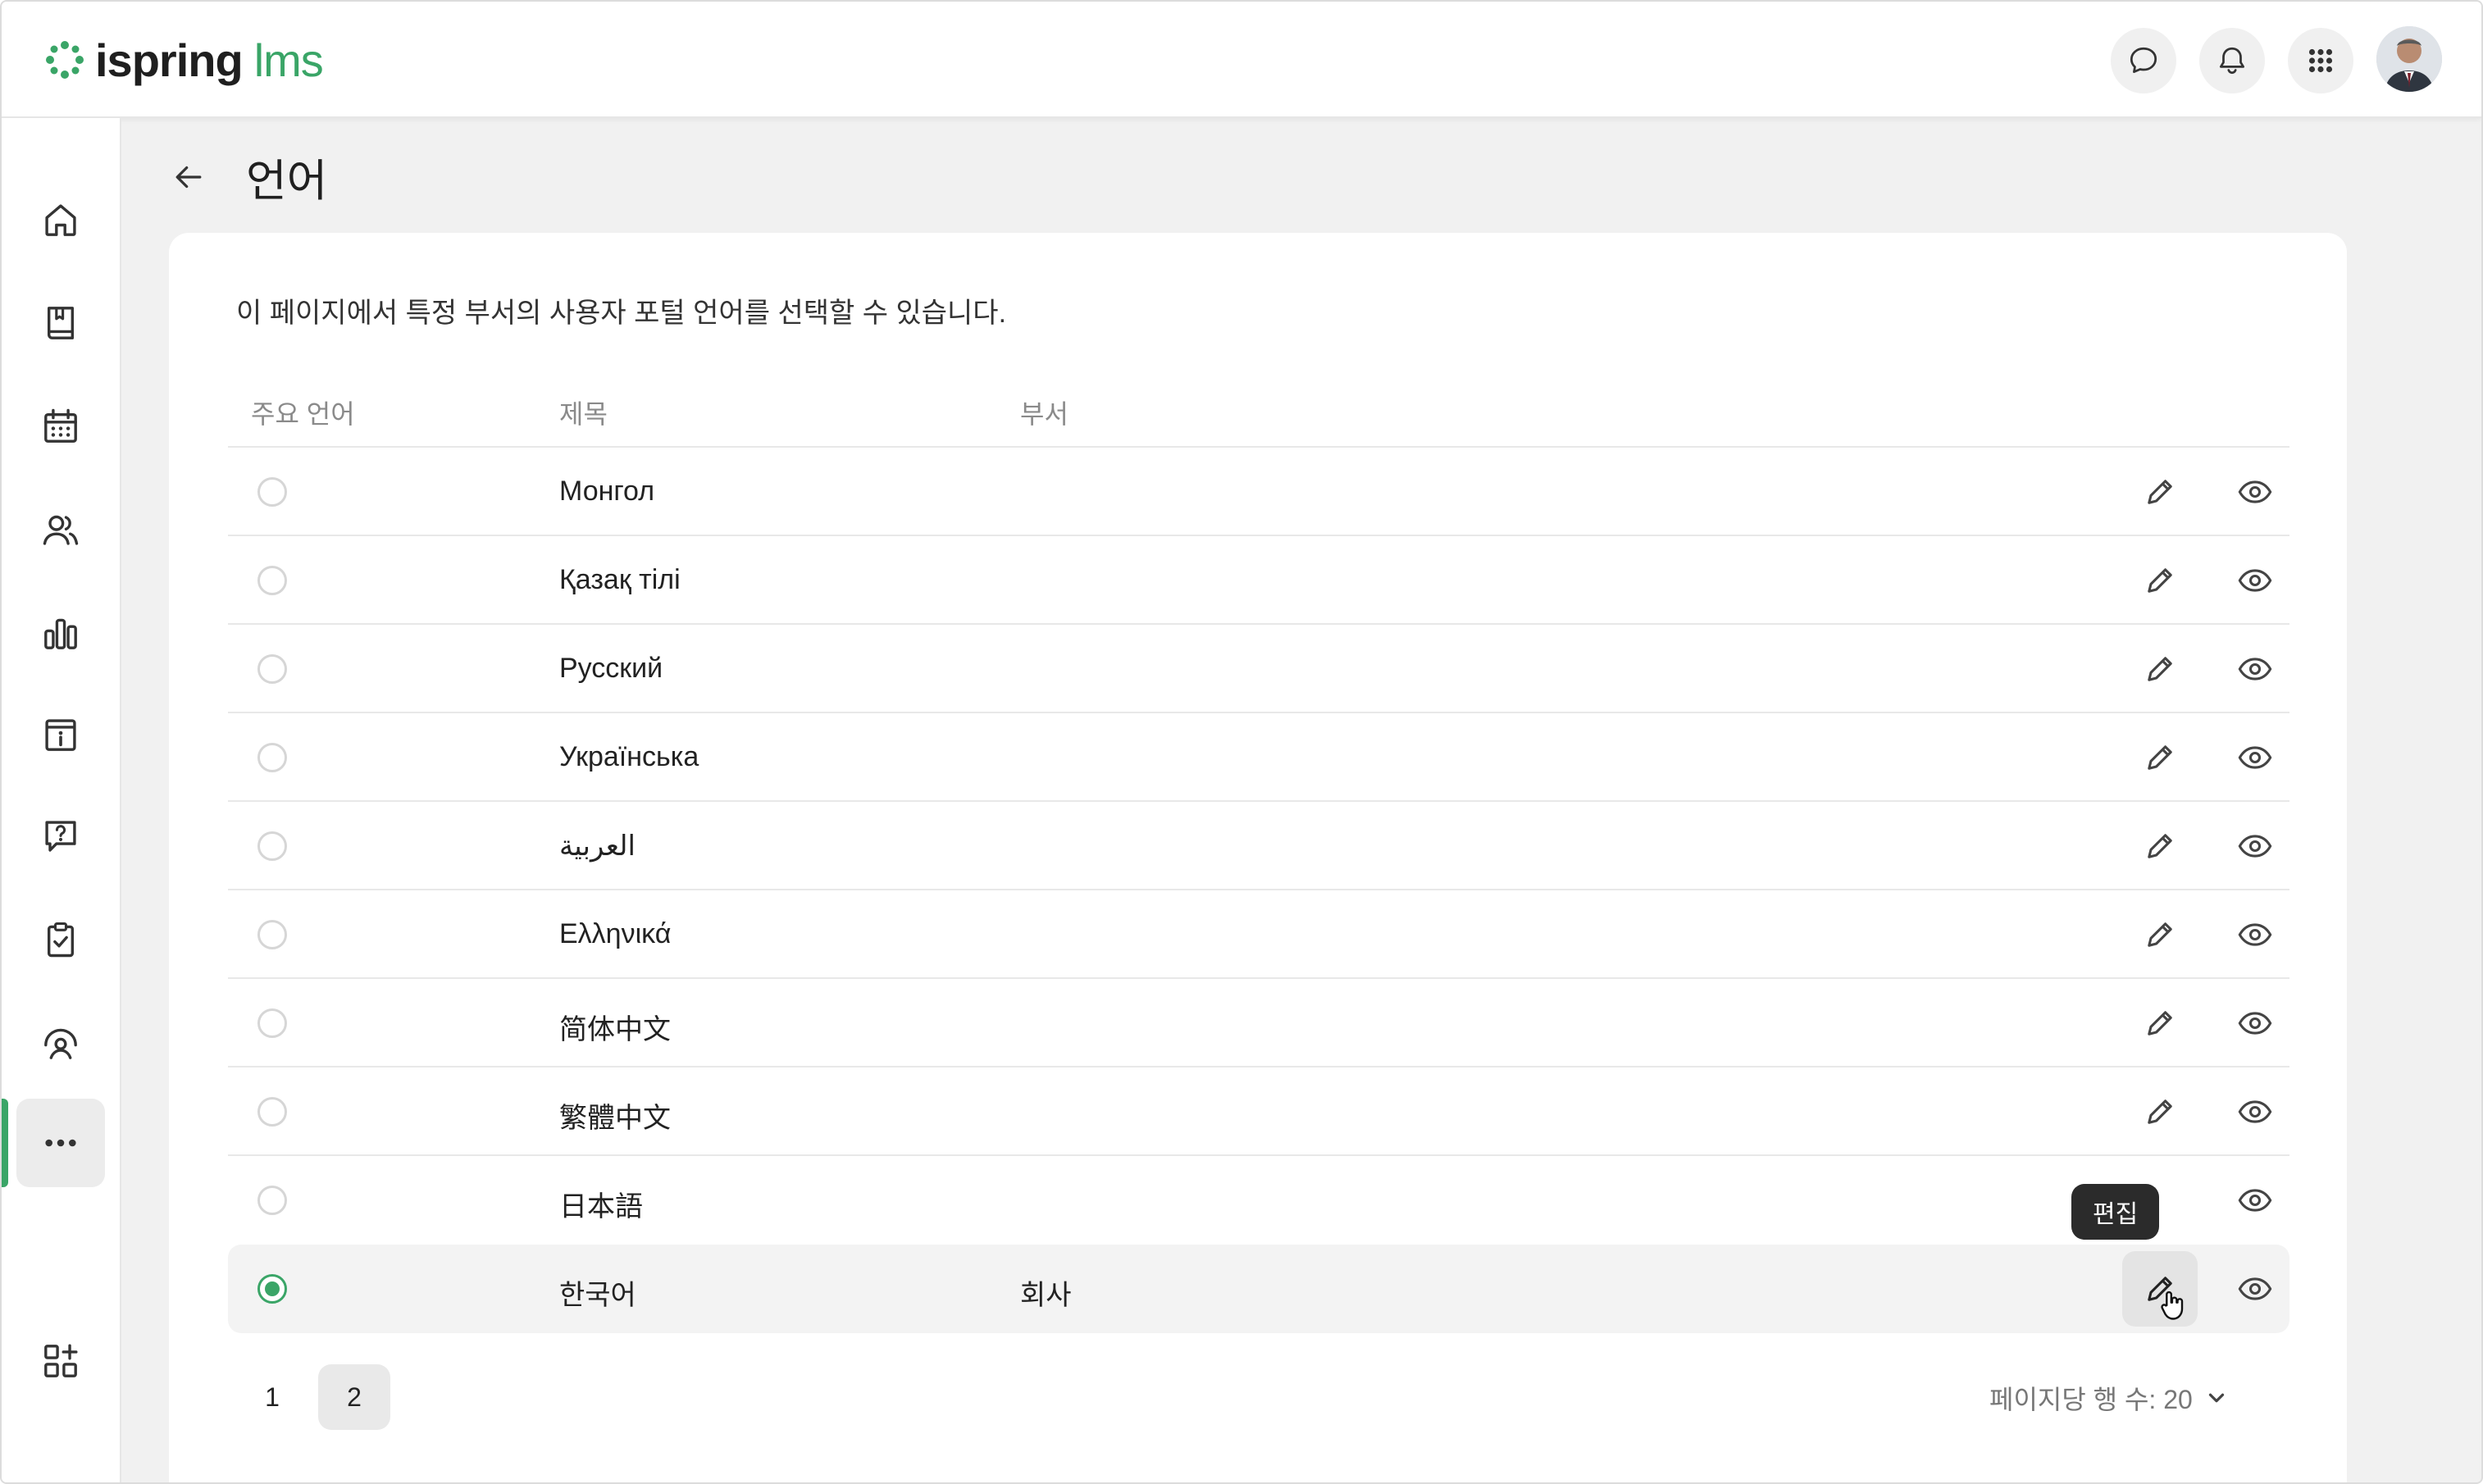  I want to click on back-button, so click(189, 177).